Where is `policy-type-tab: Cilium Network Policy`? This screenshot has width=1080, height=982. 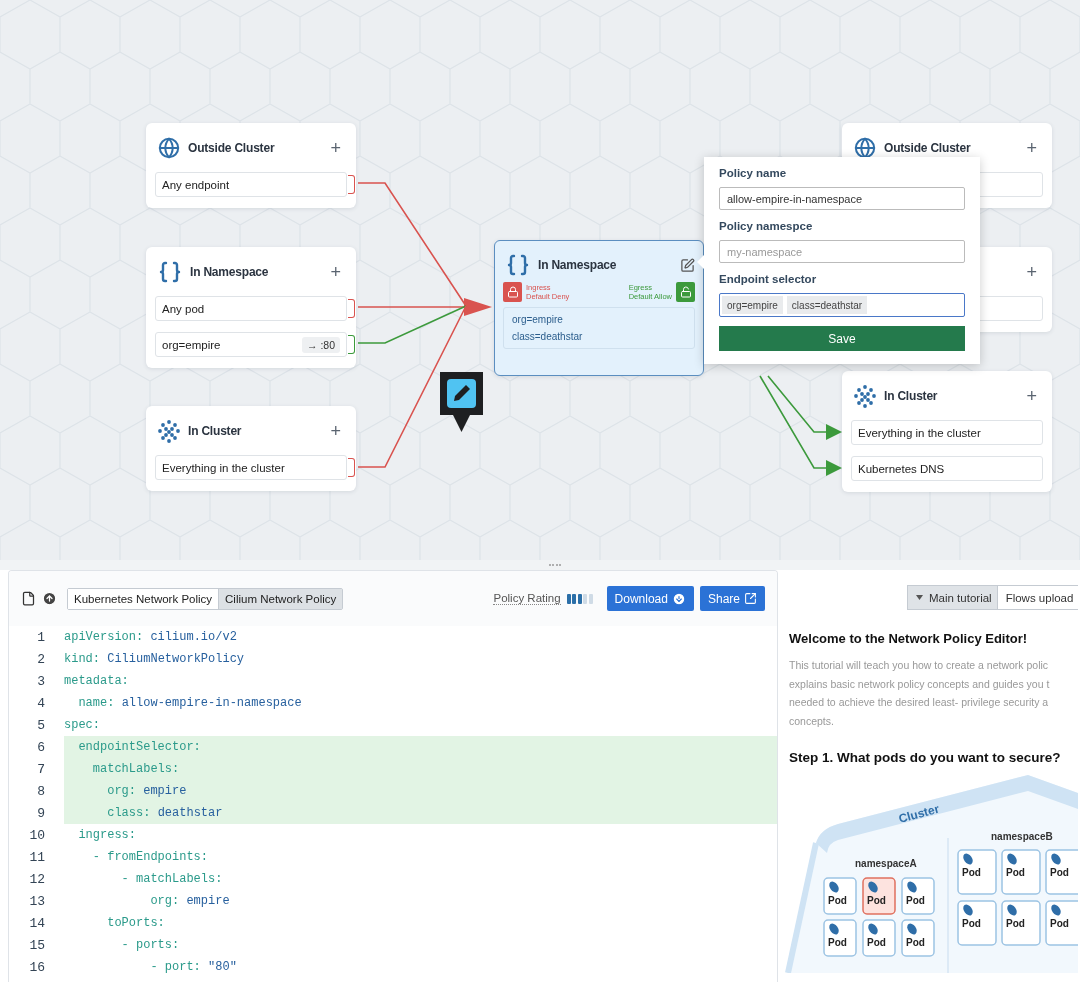 policy-type-tab: Cilium Network Policy is located at coordinates (280, 598).